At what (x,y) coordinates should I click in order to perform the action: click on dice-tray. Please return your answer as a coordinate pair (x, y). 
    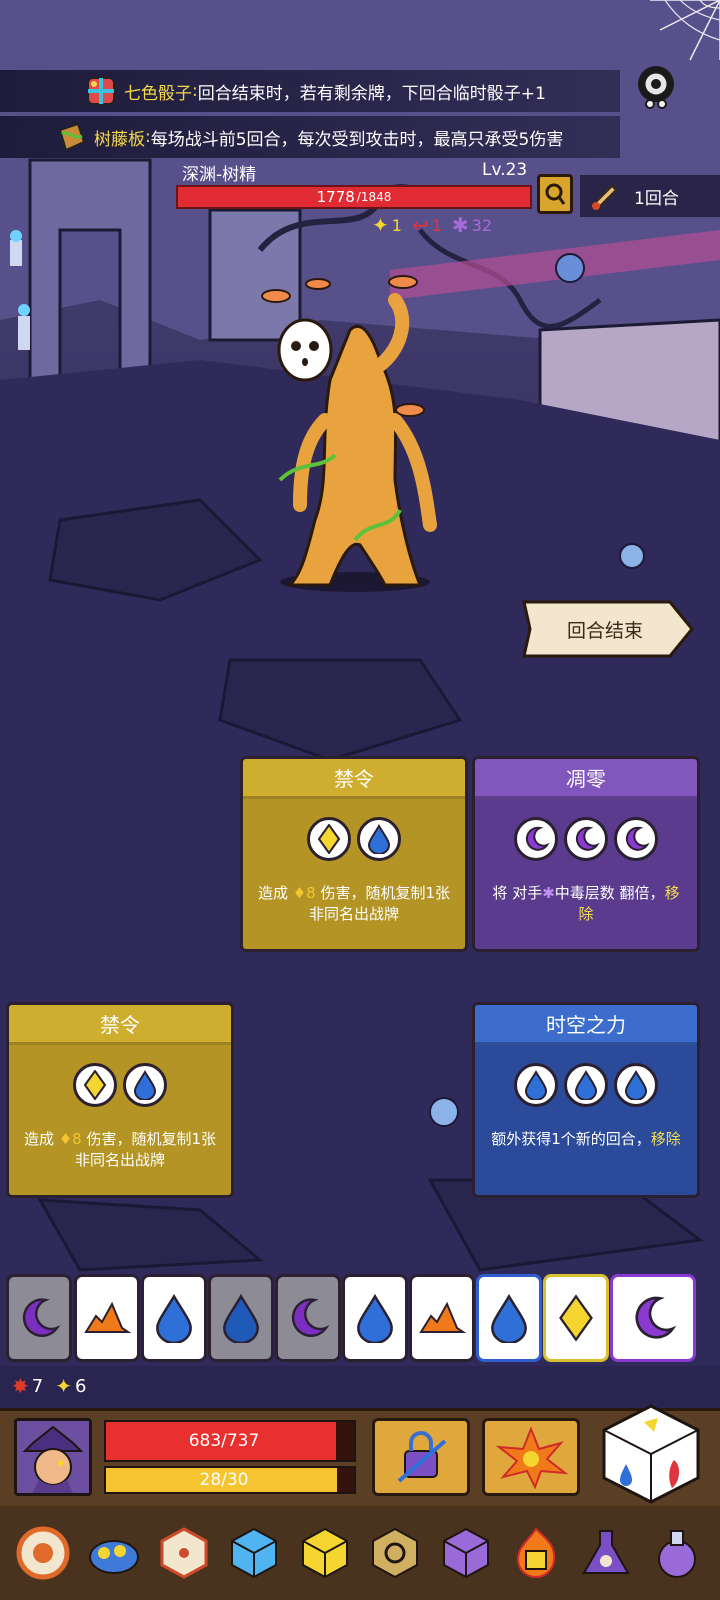
    Looking at the image, I should click on (353, 1319).